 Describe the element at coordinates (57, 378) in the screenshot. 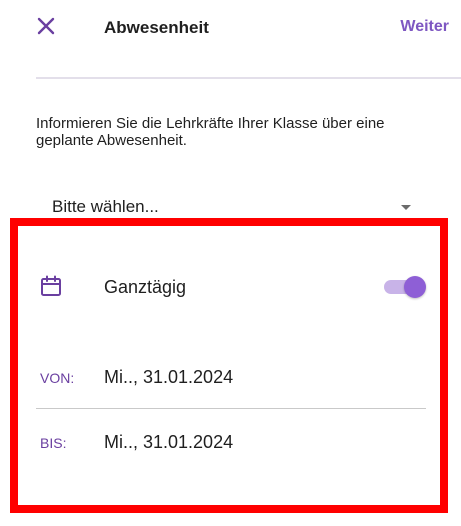

I see `from-label: VON:` at that location.